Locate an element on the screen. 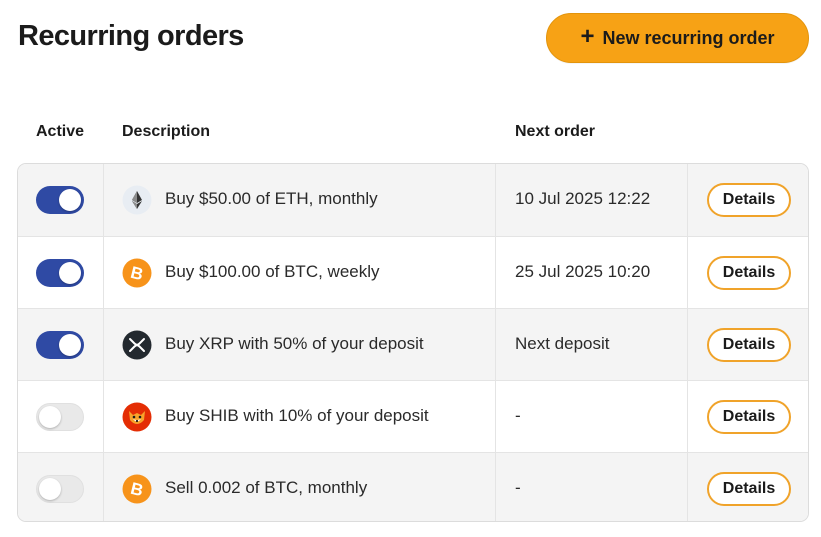 This screenshot has height=537, width=821. new-recurring-order-button: + New recurring order is located at coordinates (677, 38).